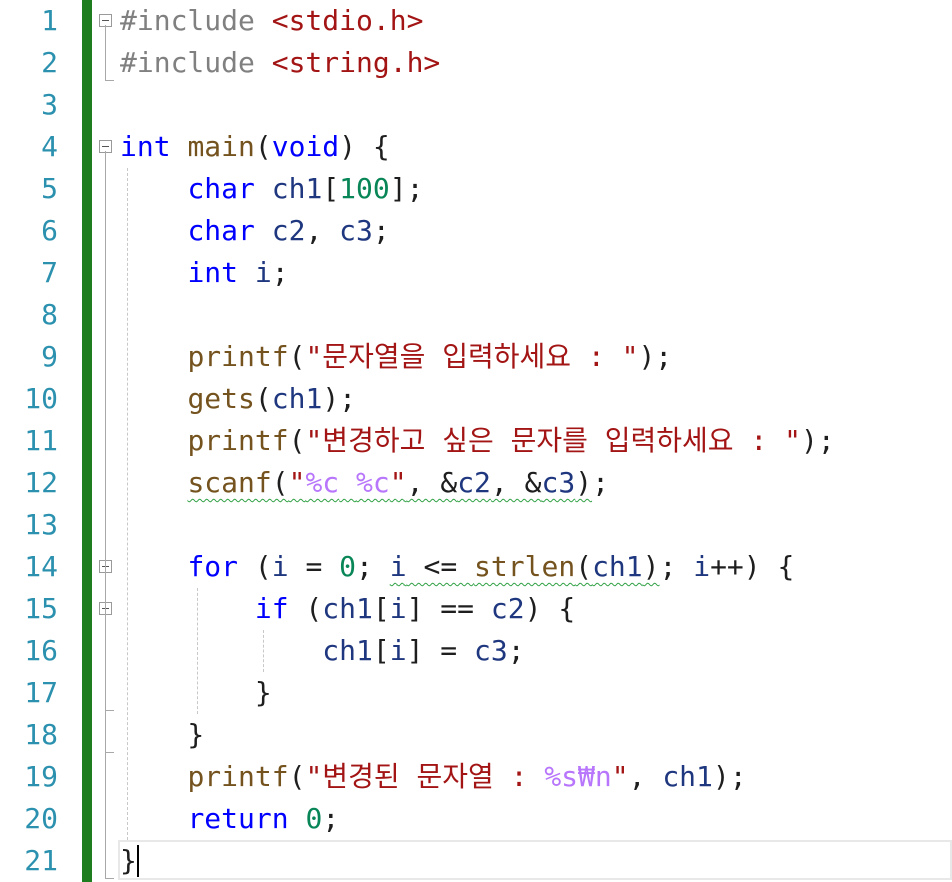  Describe the element at coordinates (271, 608) in the screenshot. I see `code-token: if` at that location.